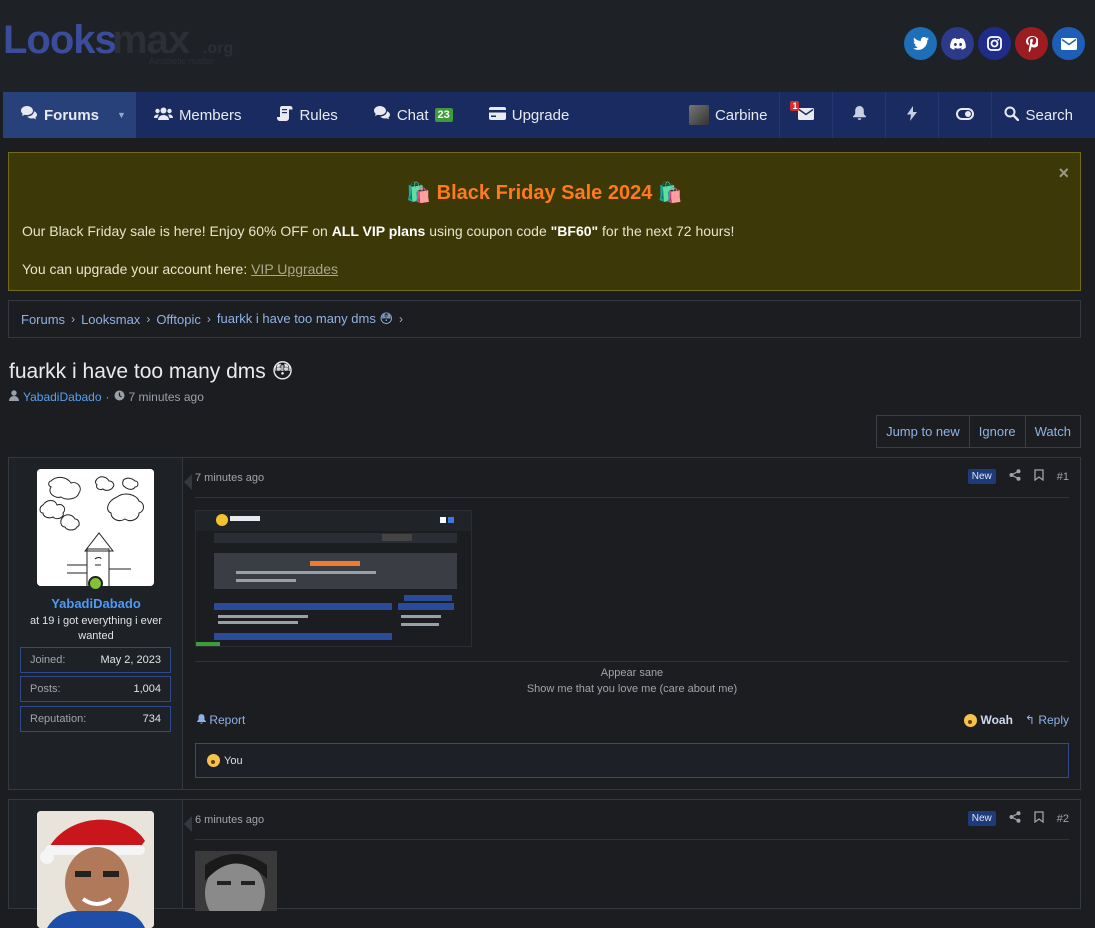 The height and width of the screenshot is (928, 1095). I want to click on post: 6 minutes ago New #2, so click(544, 854).